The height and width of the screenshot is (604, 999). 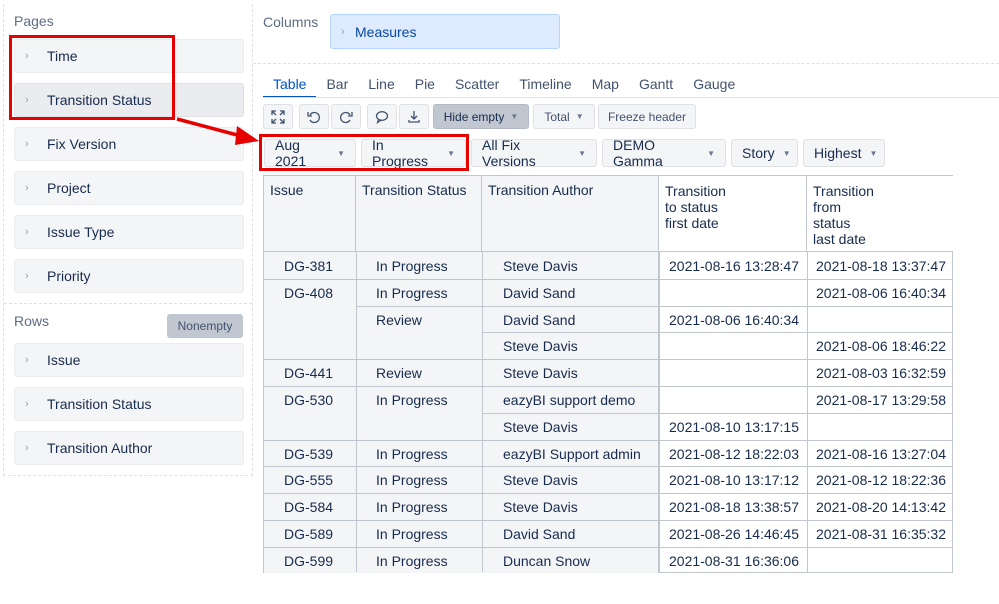 I want to click on pill-label: Transition Author, so click(x=100, y=448).